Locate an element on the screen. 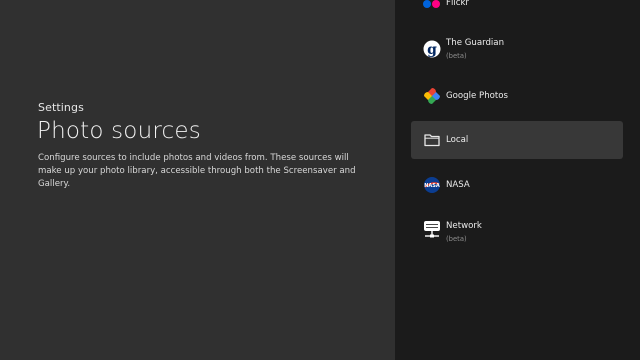 Image resolution: width=640 pixels, height=360 pixels. page-title: Photo sources is located at coordinates (119, 131).